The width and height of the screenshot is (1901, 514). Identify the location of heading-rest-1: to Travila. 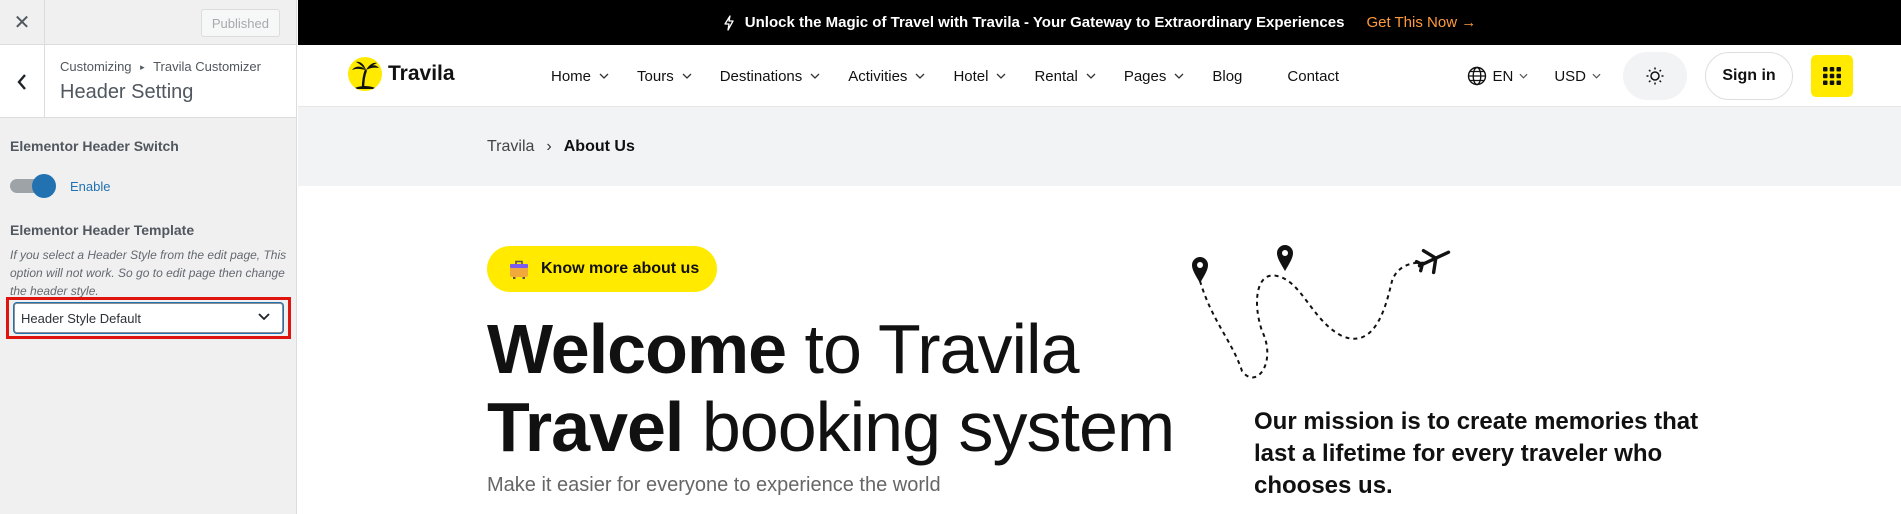
(932, 349).